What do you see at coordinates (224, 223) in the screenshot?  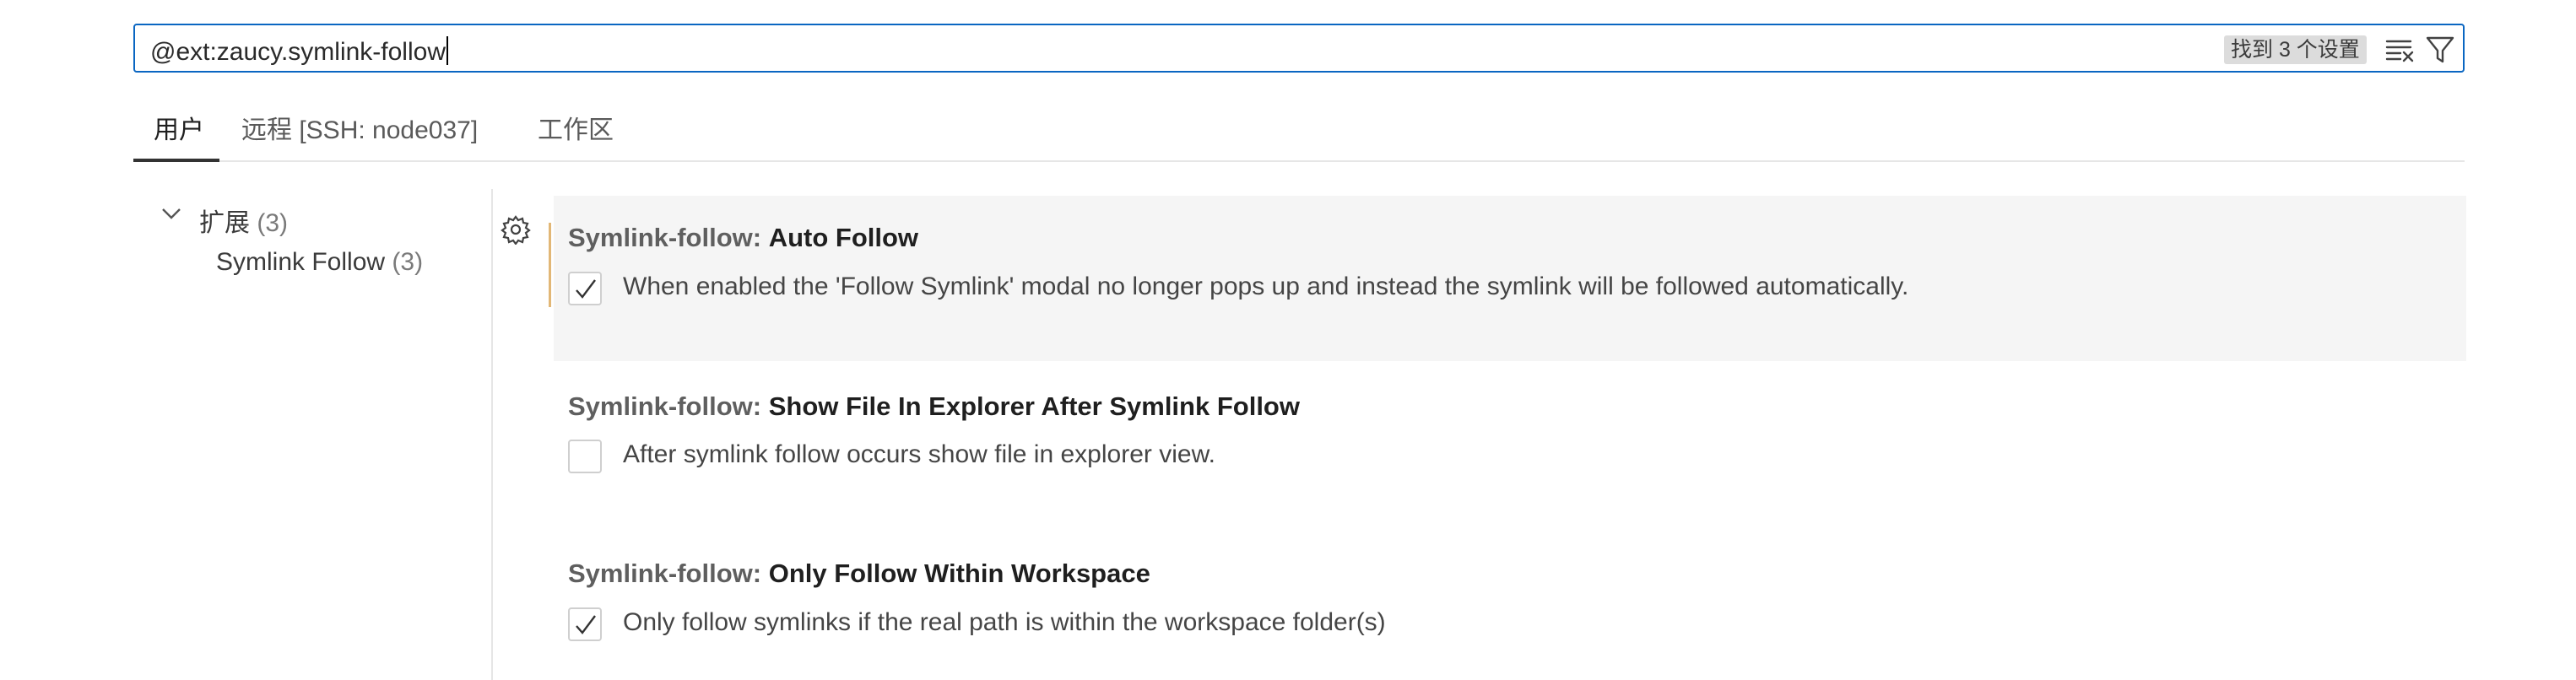 I see `tree-group-label: 扩展` at bounding box center [224, 223].